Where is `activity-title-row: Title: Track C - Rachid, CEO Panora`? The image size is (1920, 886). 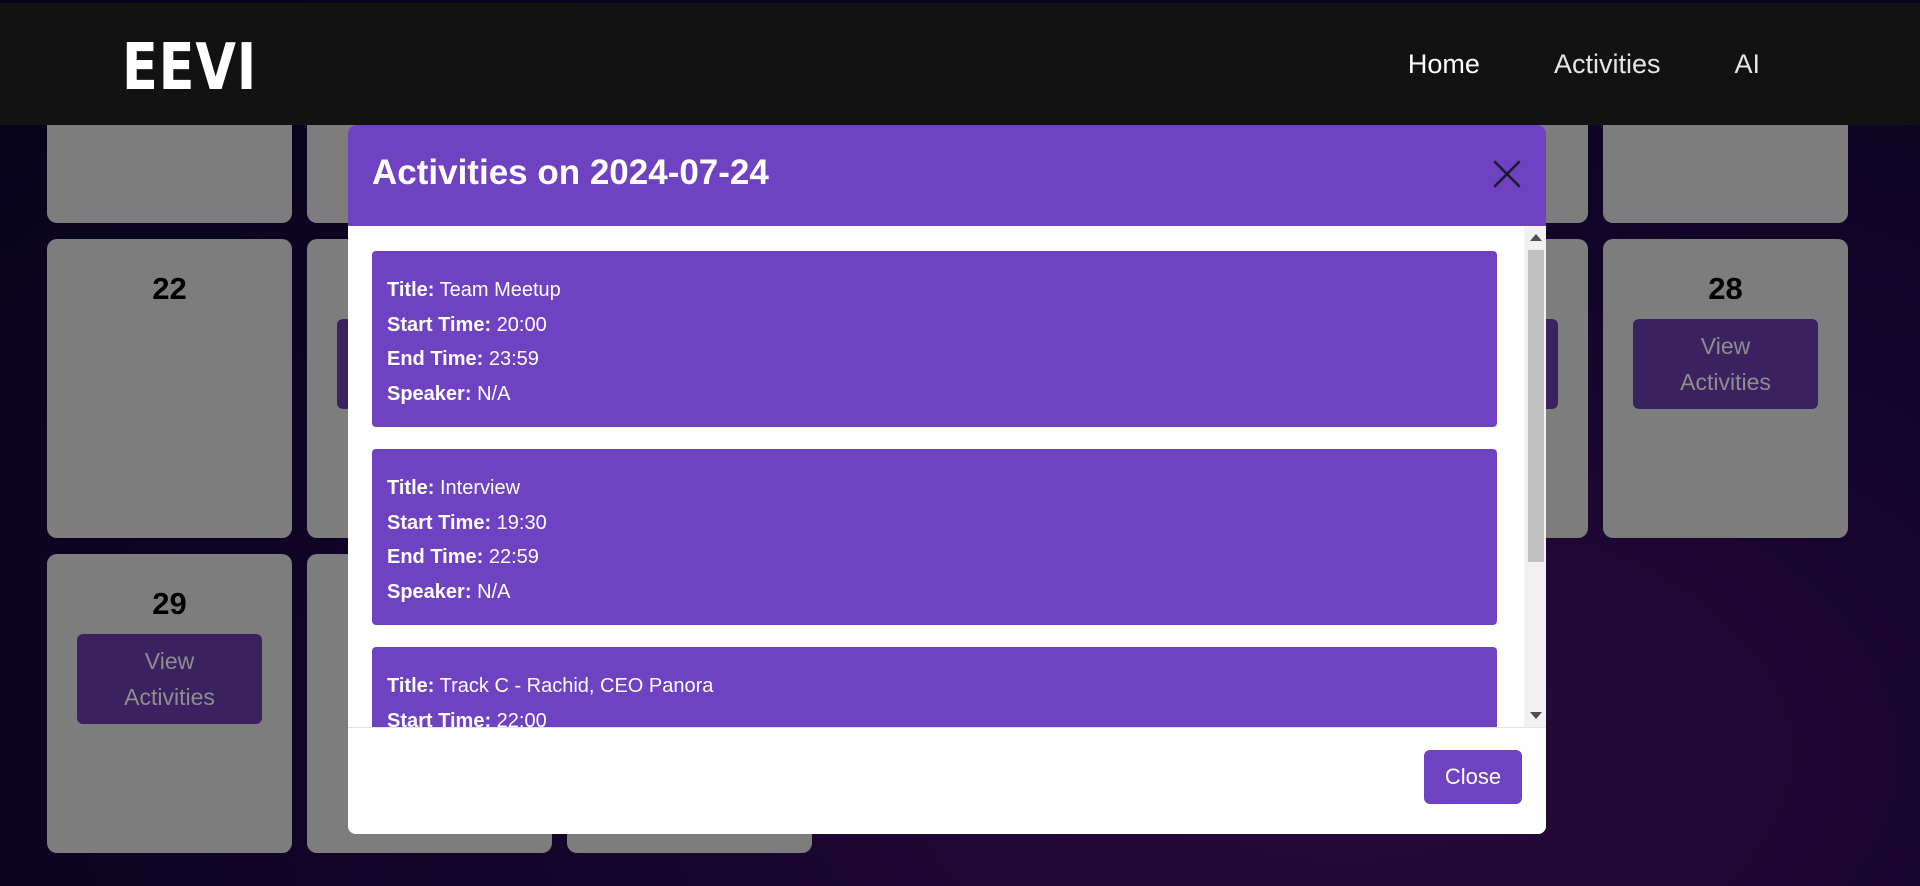 activity-title-row: Title: Track C - Rachid, CEO Panora is located at coordinates (550, 686).